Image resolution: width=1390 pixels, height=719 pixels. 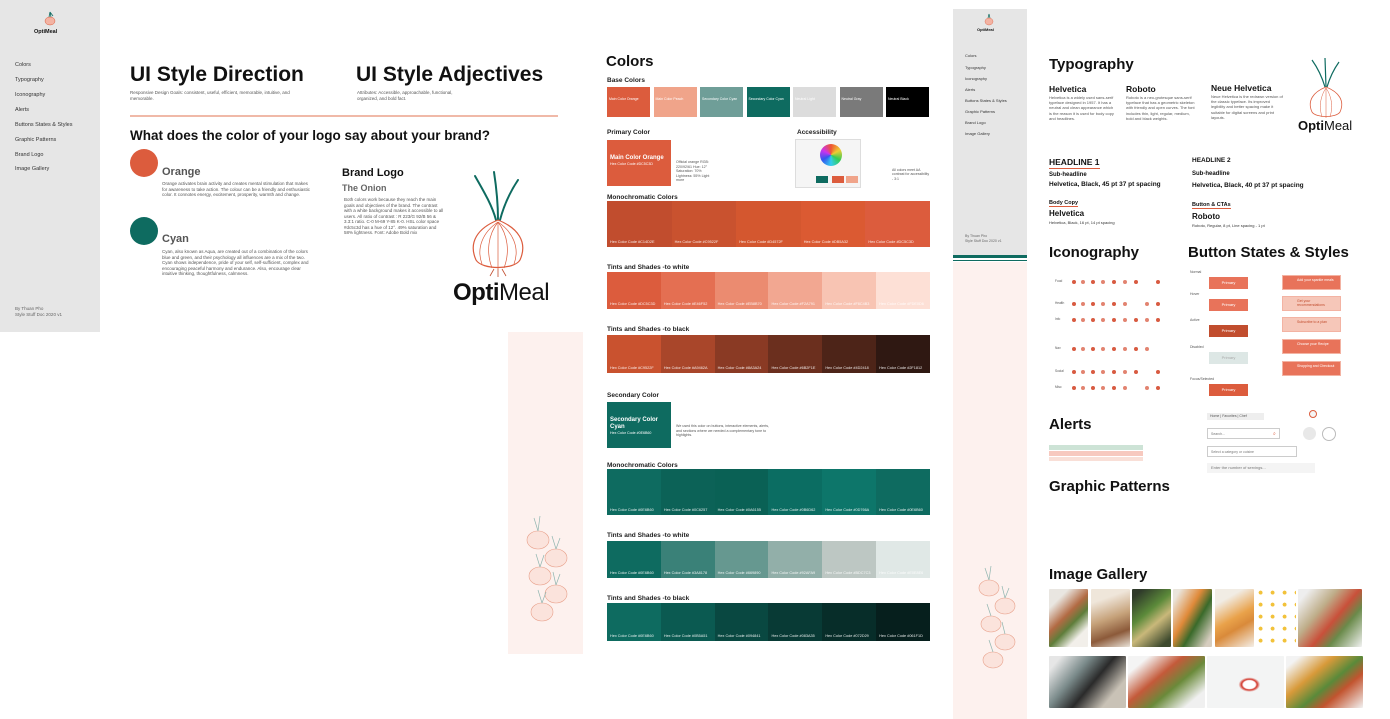 I want to click on color-swatch: Hex Color Code #E0E8E6, so click(x=903, y=559).